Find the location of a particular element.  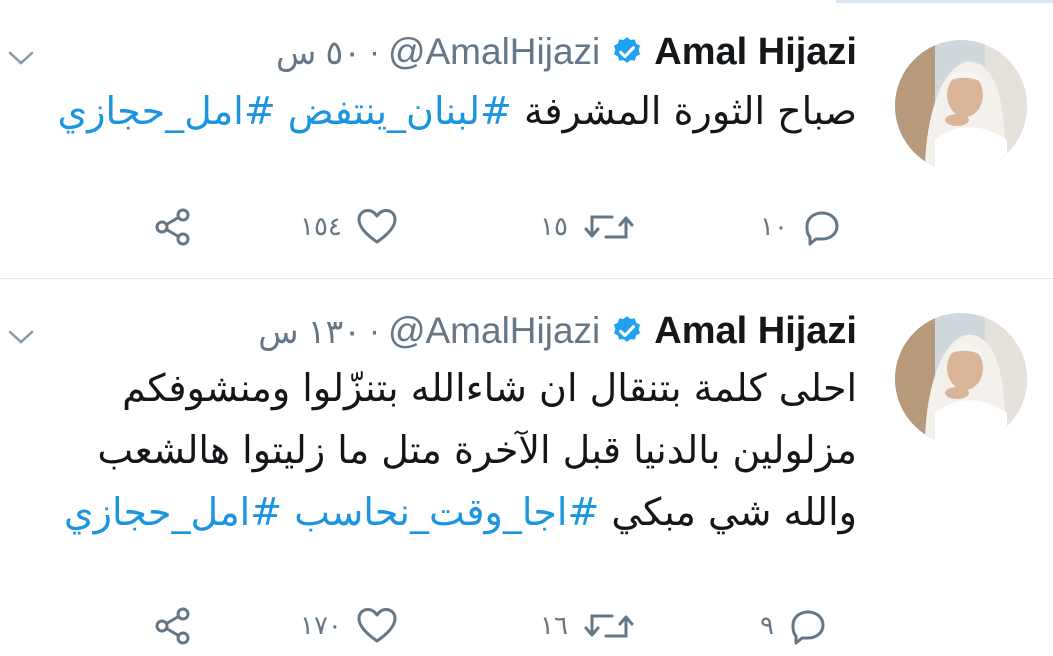

retweet-button: ١٦ is located at coordinates (587, 626).